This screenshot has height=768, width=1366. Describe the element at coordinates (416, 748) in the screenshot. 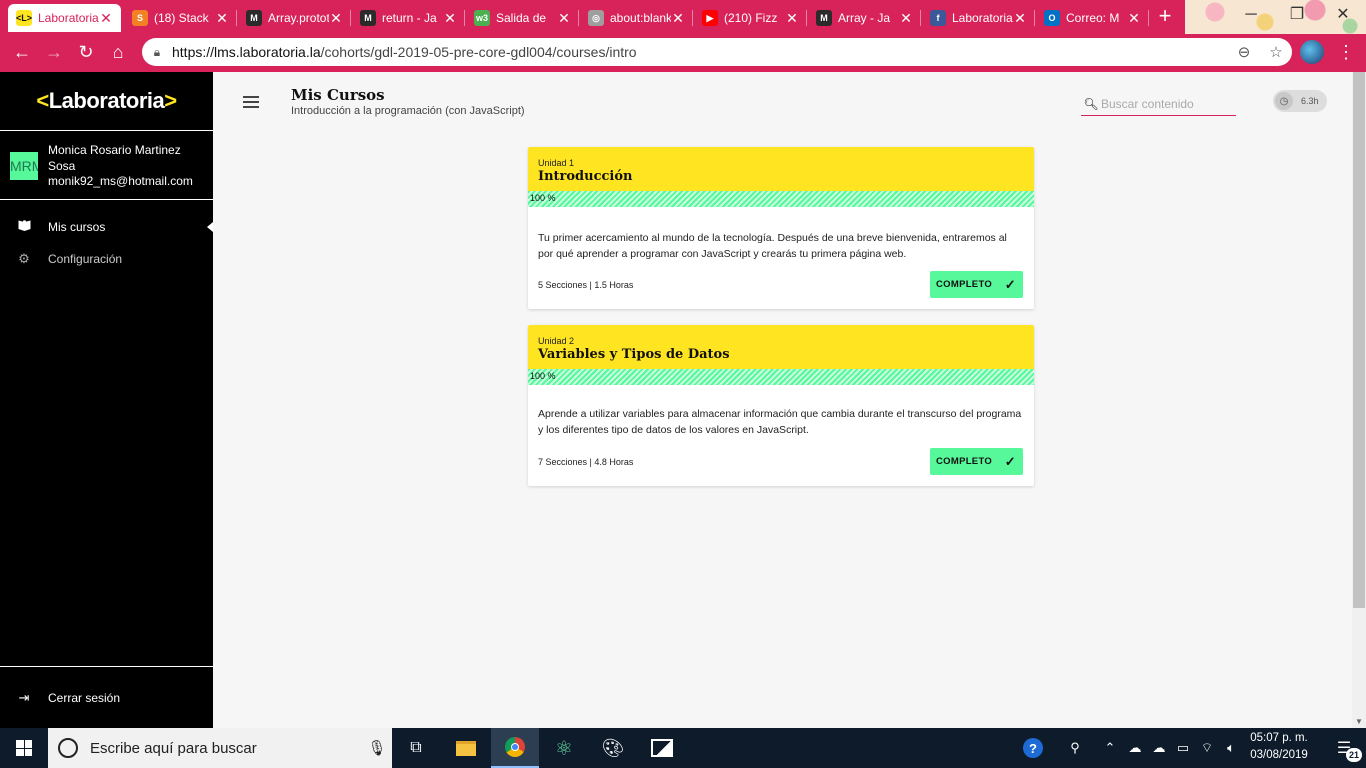

I see `task-view-icon: ⧉` at that location.